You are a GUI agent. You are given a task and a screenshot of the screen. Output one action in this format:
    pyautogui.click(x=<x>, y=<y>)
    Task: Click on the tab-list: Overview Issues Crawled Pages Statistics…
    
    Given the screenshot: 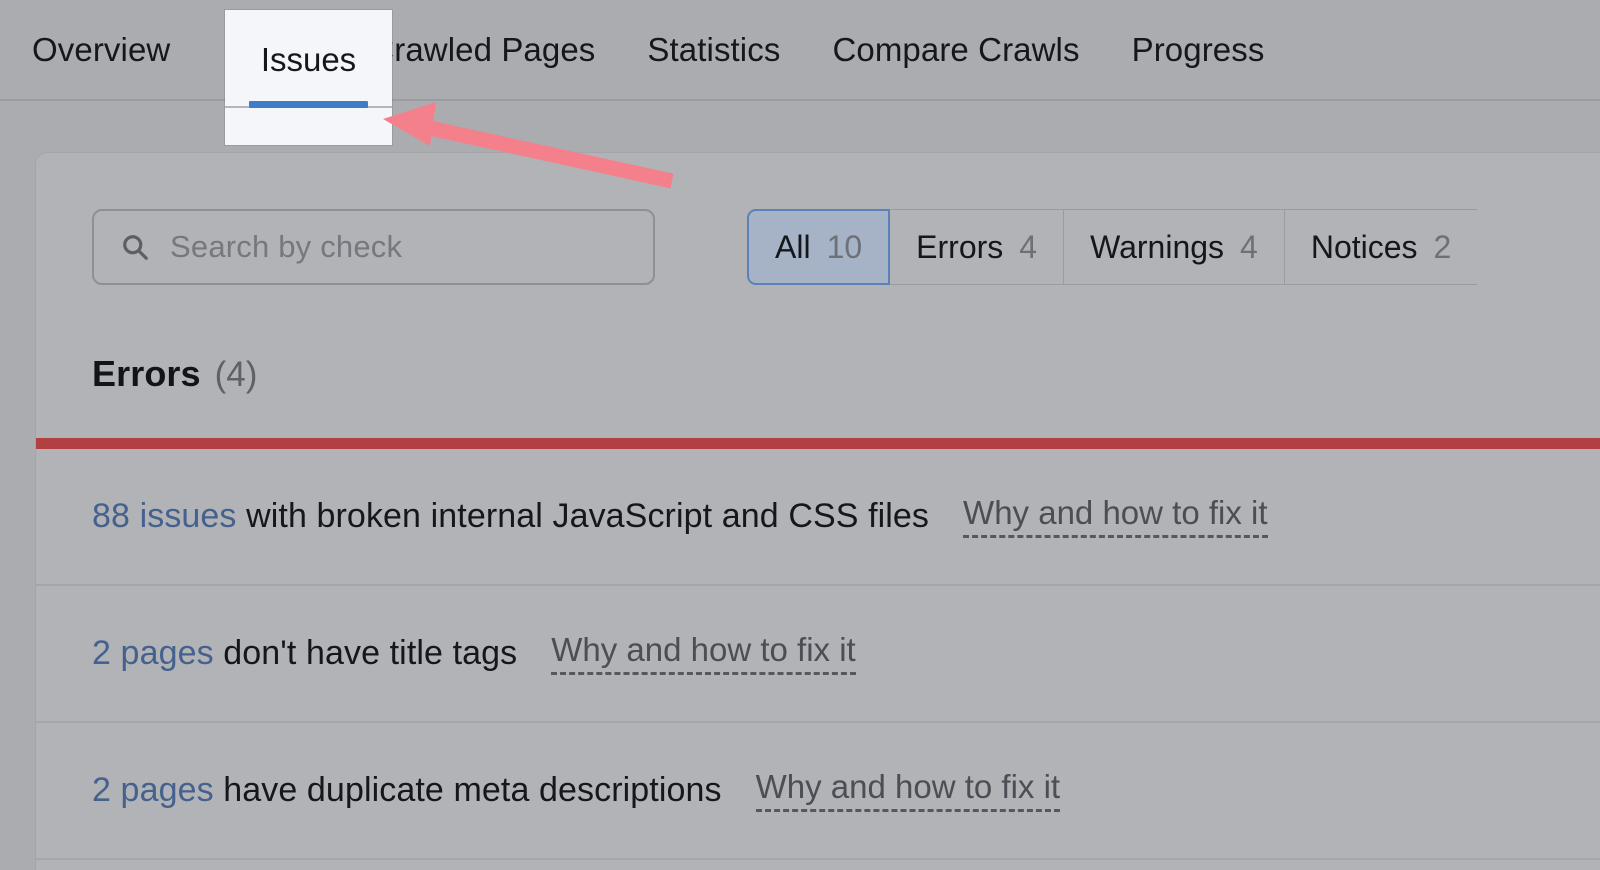 What is the action you would take?
    pyautogui.click(x=661, y=49)
    